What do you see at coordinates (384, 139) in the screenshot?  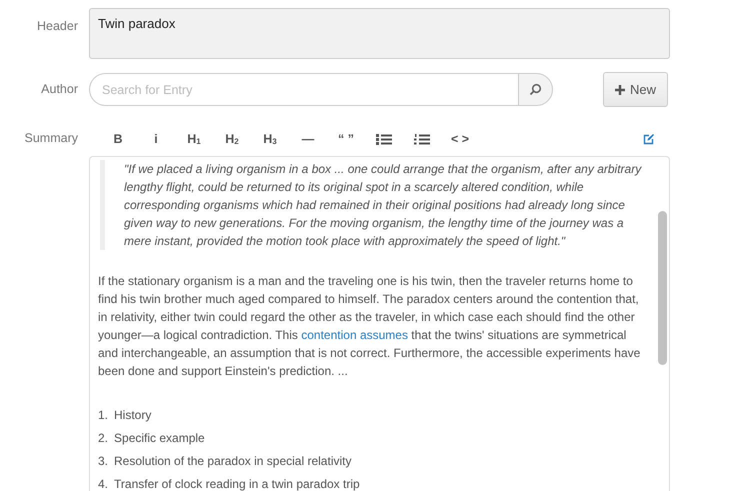 I see `bullet-list-icon` at bounding box center [384, 139].